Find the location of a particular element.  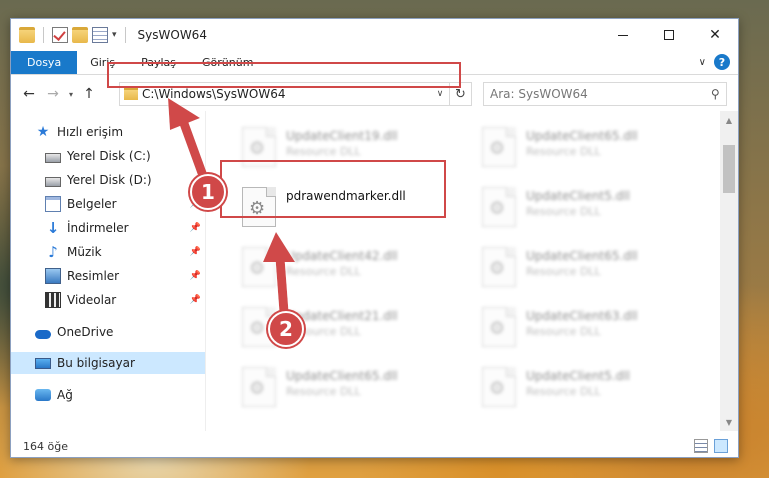

minimize-icon is located at coordinates (623, 35).